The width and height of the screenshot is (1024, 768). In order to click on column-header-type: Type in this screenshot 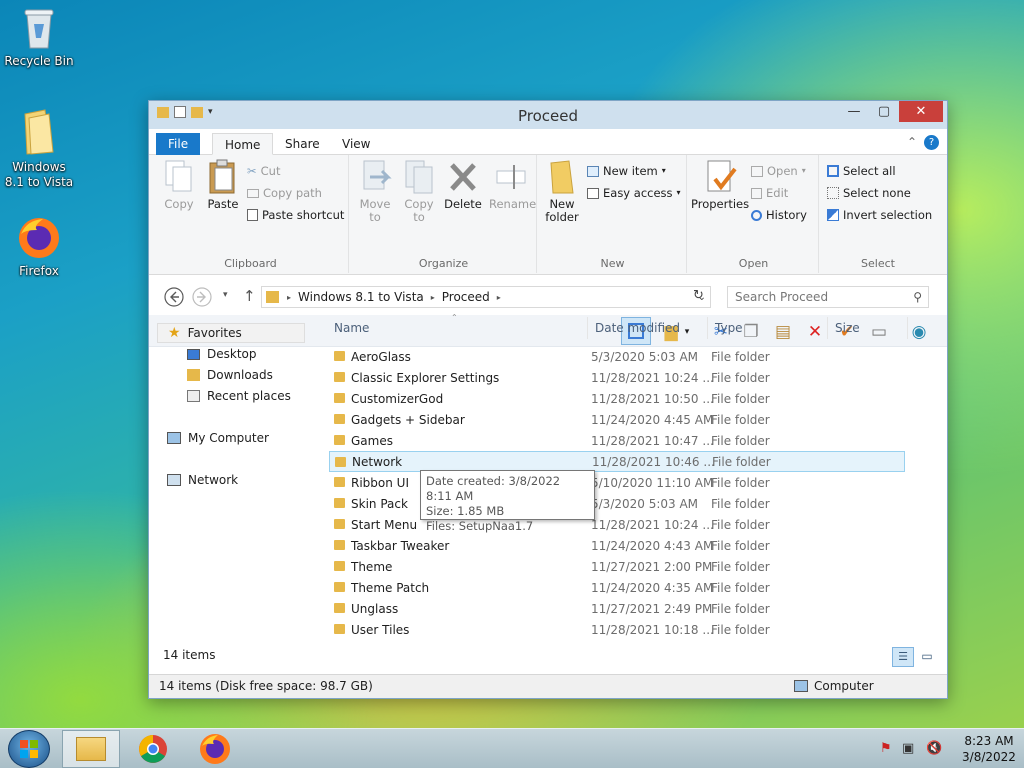, I will do `click(729, 328)`.